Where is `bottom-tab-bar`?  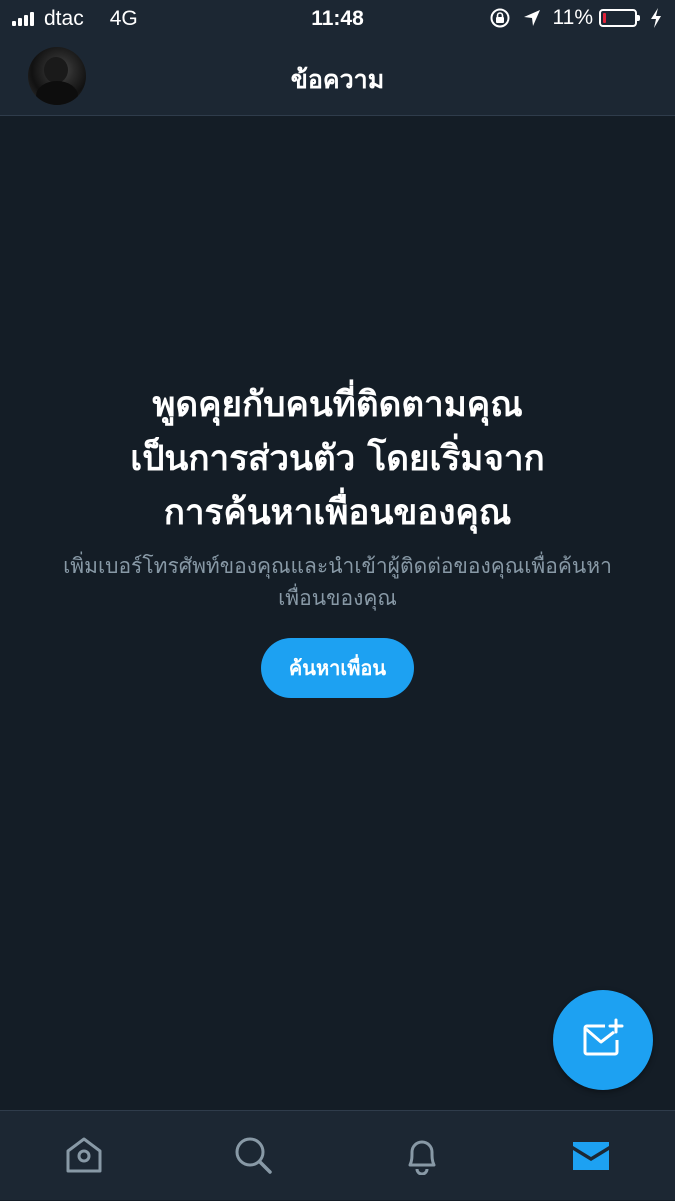
bottom-tab-bar is located at coordinates (337, 1155).